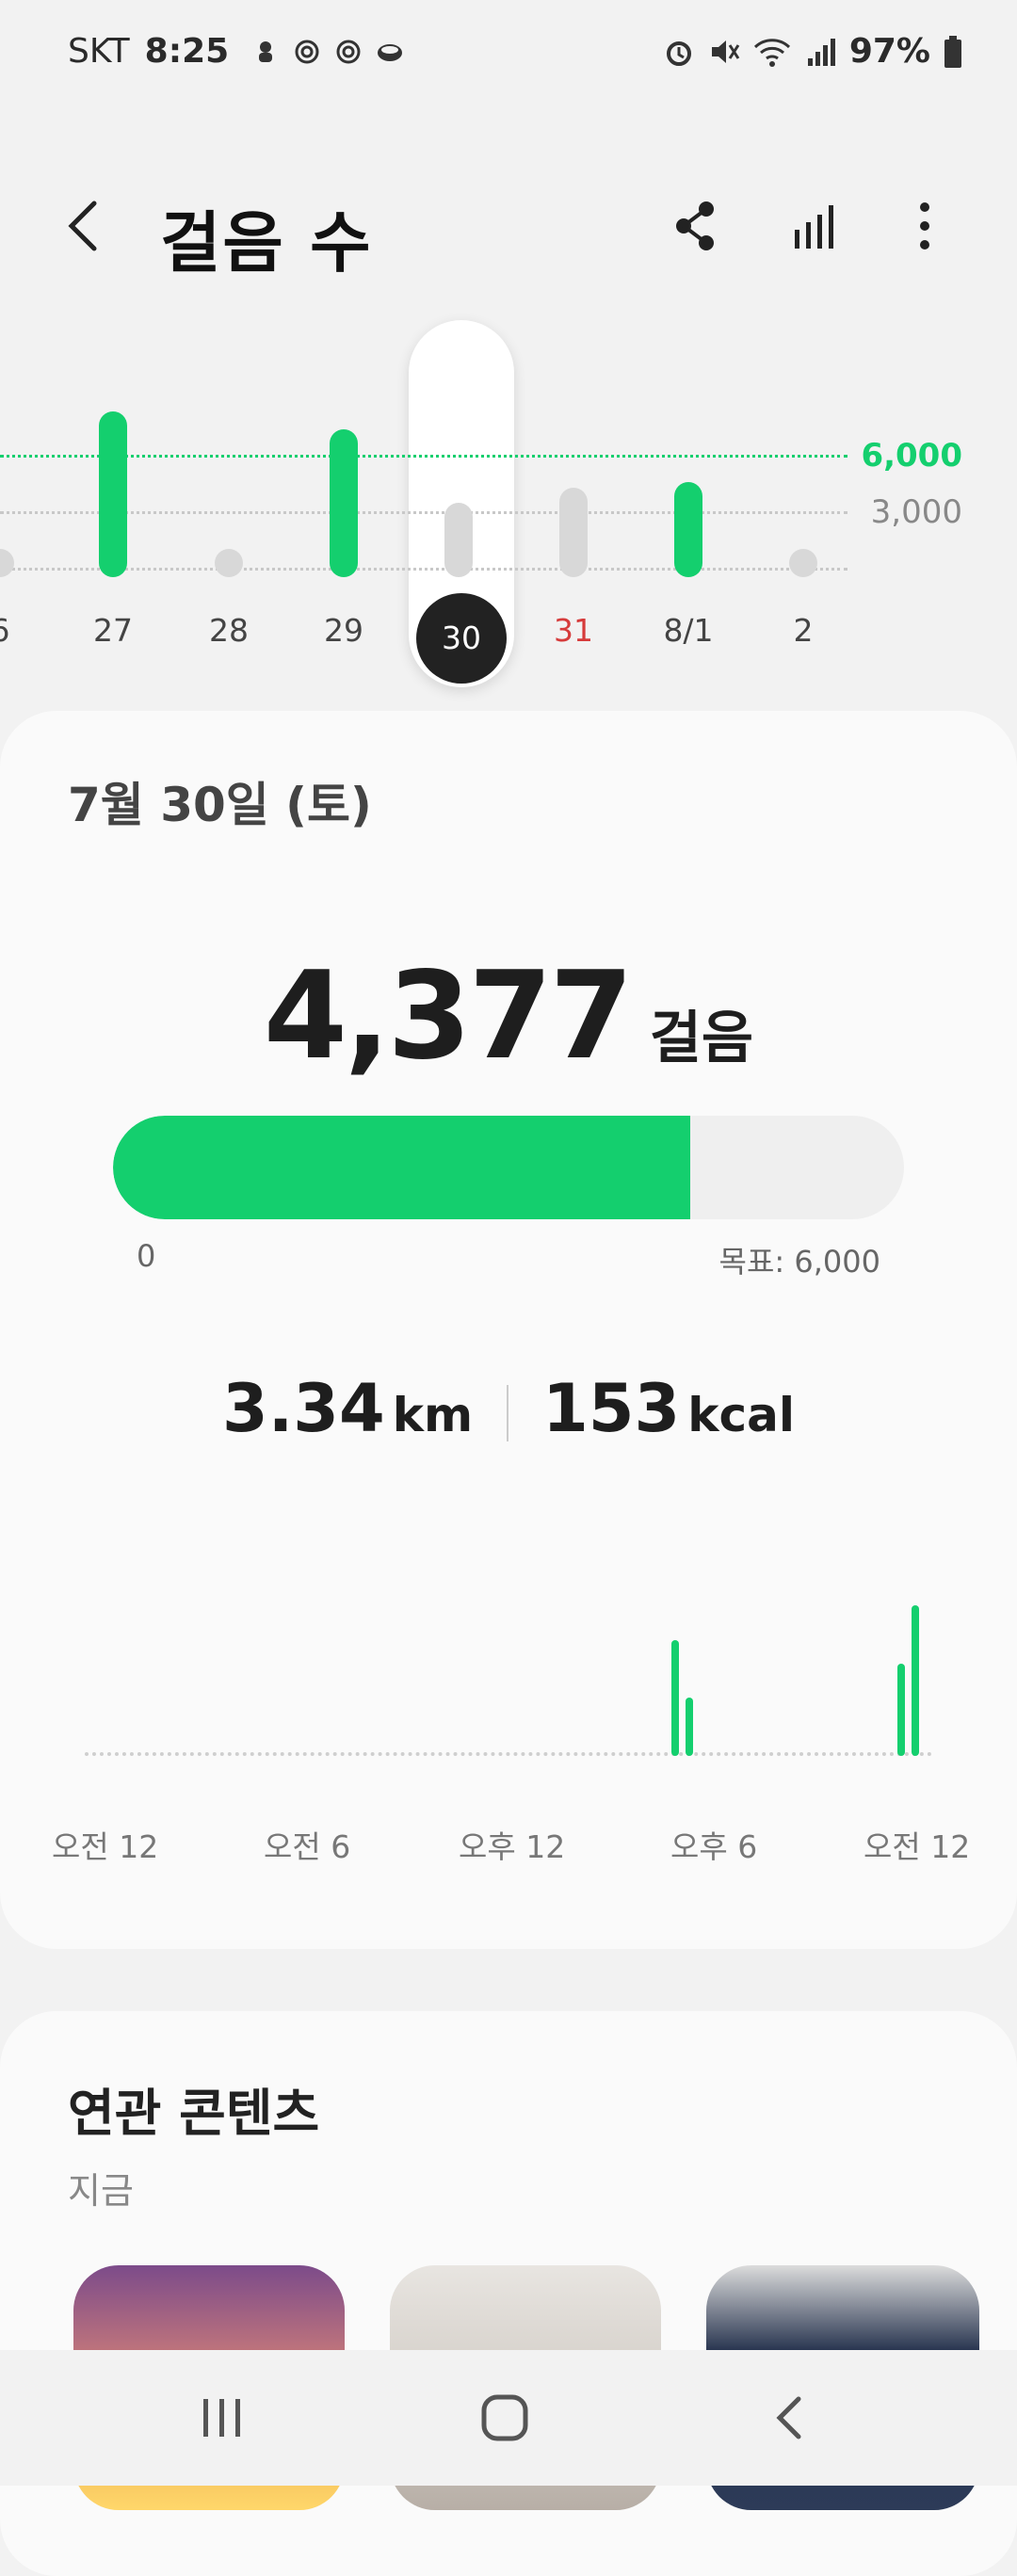 The image size is (1017, 2576). Describe the element at coordinates (821, 52) in the screenshot. I see `signal-icon` at that location.